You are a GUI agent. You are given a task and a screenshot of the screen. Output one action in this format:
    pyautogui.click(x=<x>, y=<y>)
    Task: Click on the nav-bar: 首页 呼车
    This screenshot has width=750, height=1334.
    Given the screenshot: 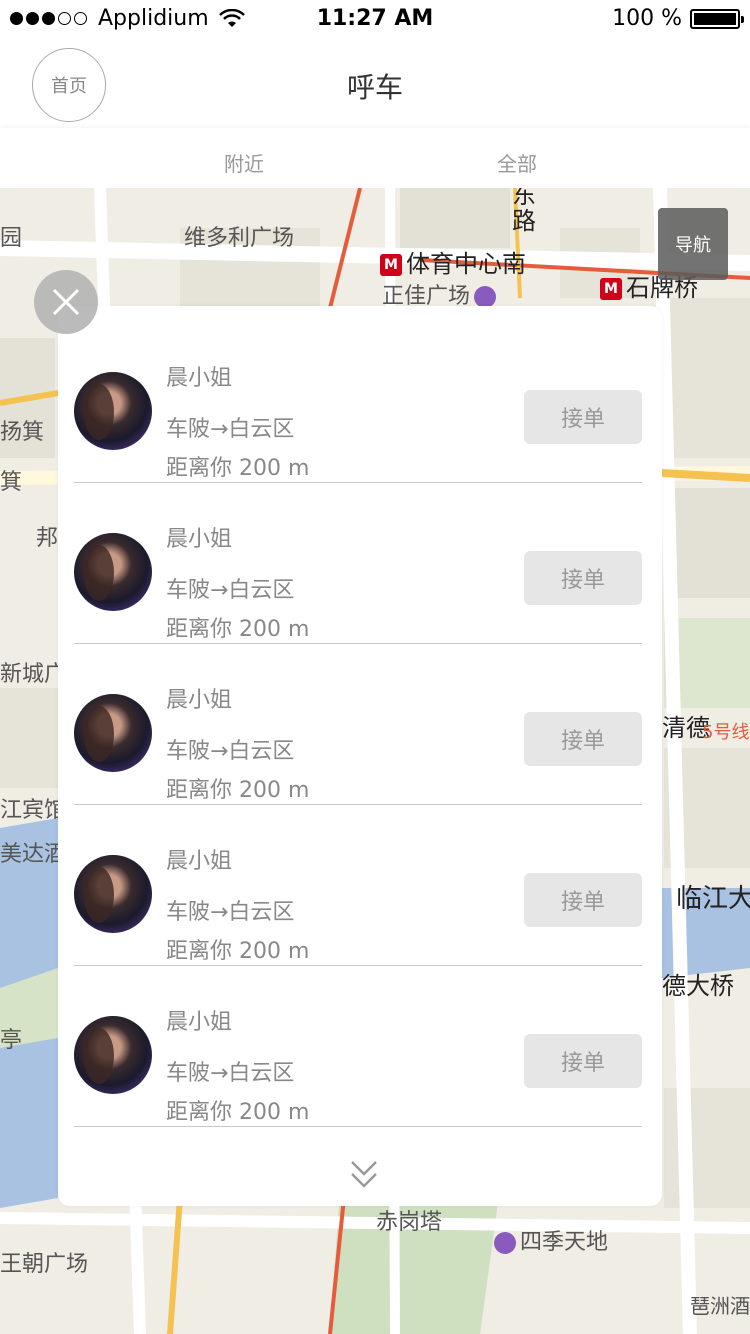 What is the action you would take?
    pyautogui.click(x=375, y=84)
    